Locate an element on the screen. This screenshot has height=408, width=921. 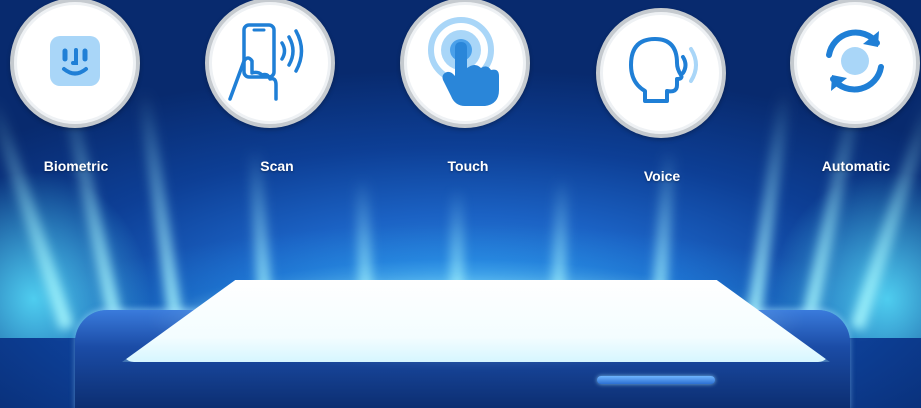
feature-label-voice: Voice is located at coordinates (662, 176).